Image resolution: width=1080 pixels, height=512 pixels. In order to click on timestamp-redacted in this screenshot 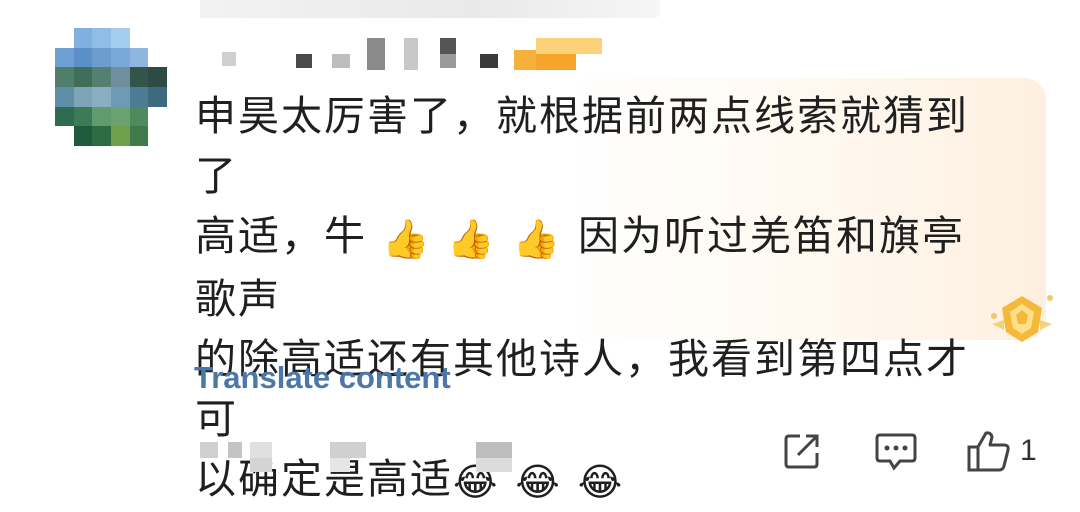, I will do `click(365, 454)`.